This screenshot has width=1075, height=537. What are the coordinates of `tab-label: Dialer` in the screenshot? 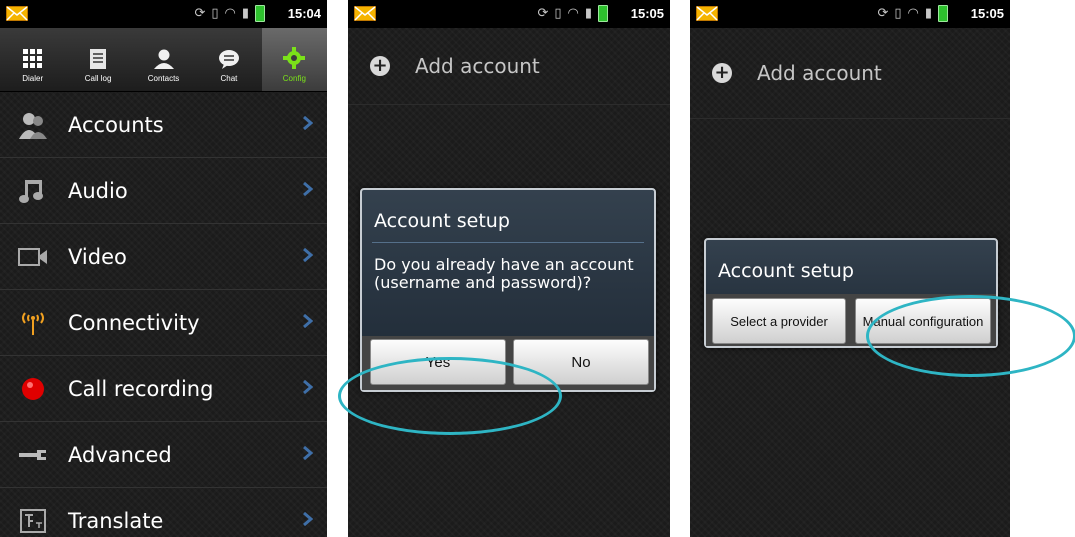 It's located at (33, 78).